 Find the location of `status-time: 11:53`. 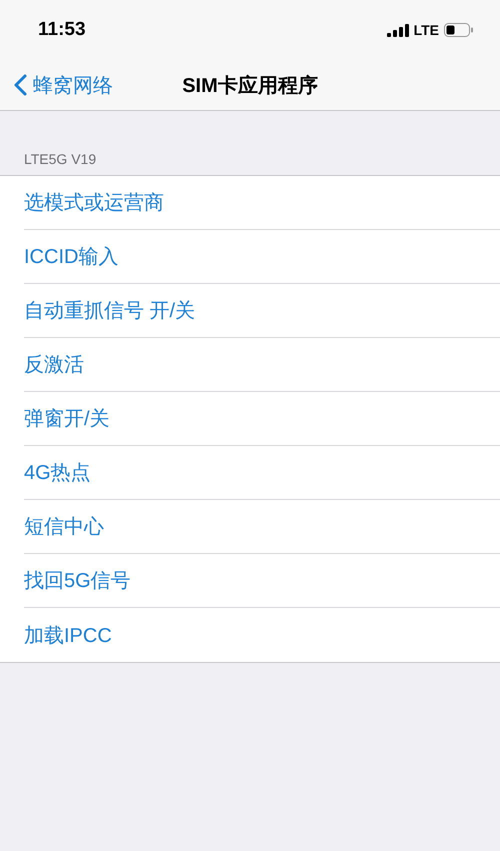

status-time: 11:53 is located at coordinates (62, 30).